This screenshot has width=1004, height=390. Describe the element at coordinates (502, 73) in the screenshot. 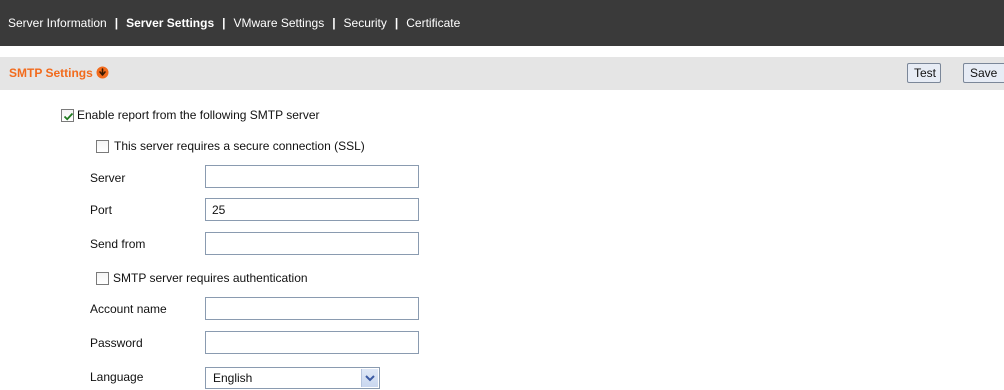

I see `section-header: SMTP Settings` at that location.